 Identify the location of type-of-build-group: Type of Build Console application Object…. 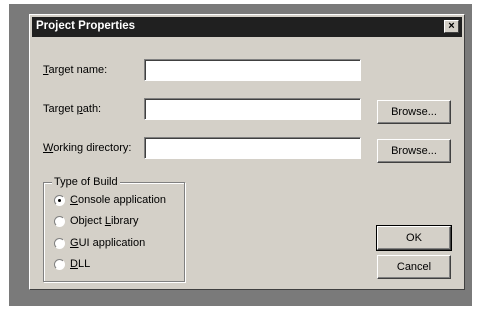
(114, 229).